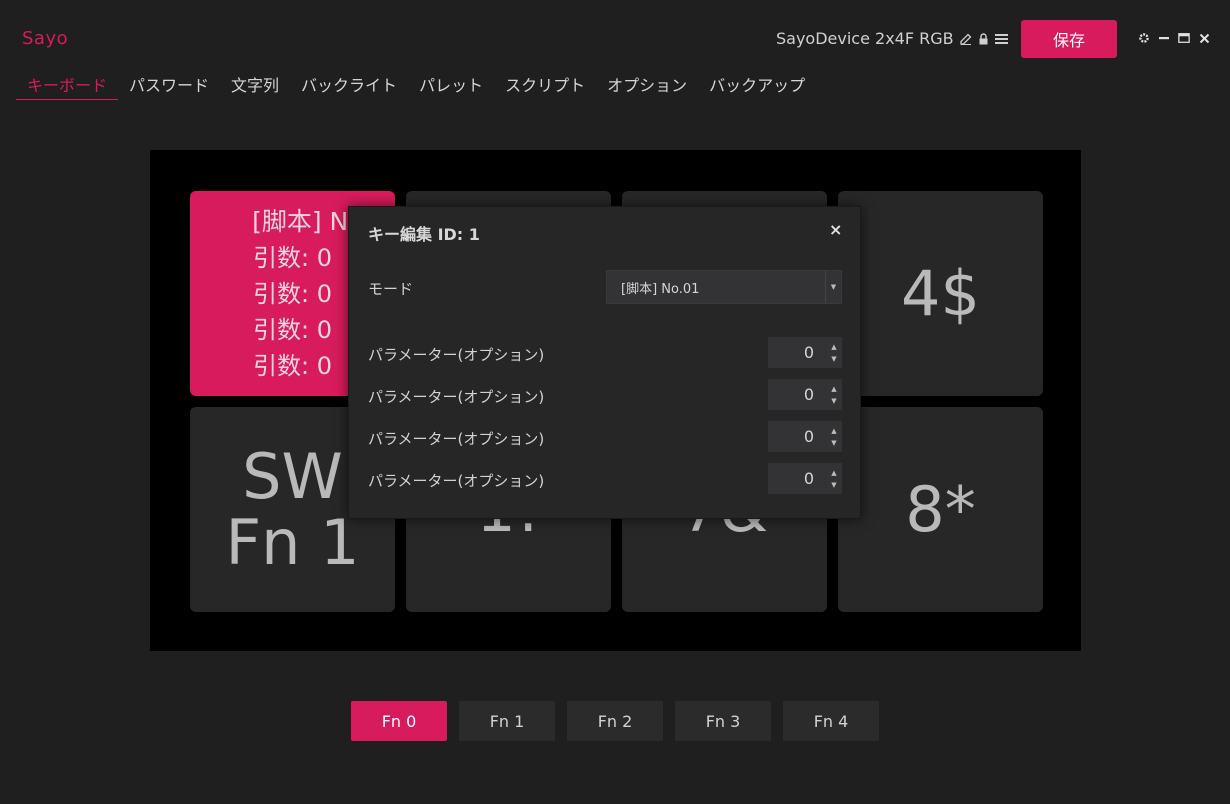 This screenshot has width=1230, height=804. Describe the element at coordinates (45, 38) in the screenshot. I see `app-logo: Sayo` at that location.